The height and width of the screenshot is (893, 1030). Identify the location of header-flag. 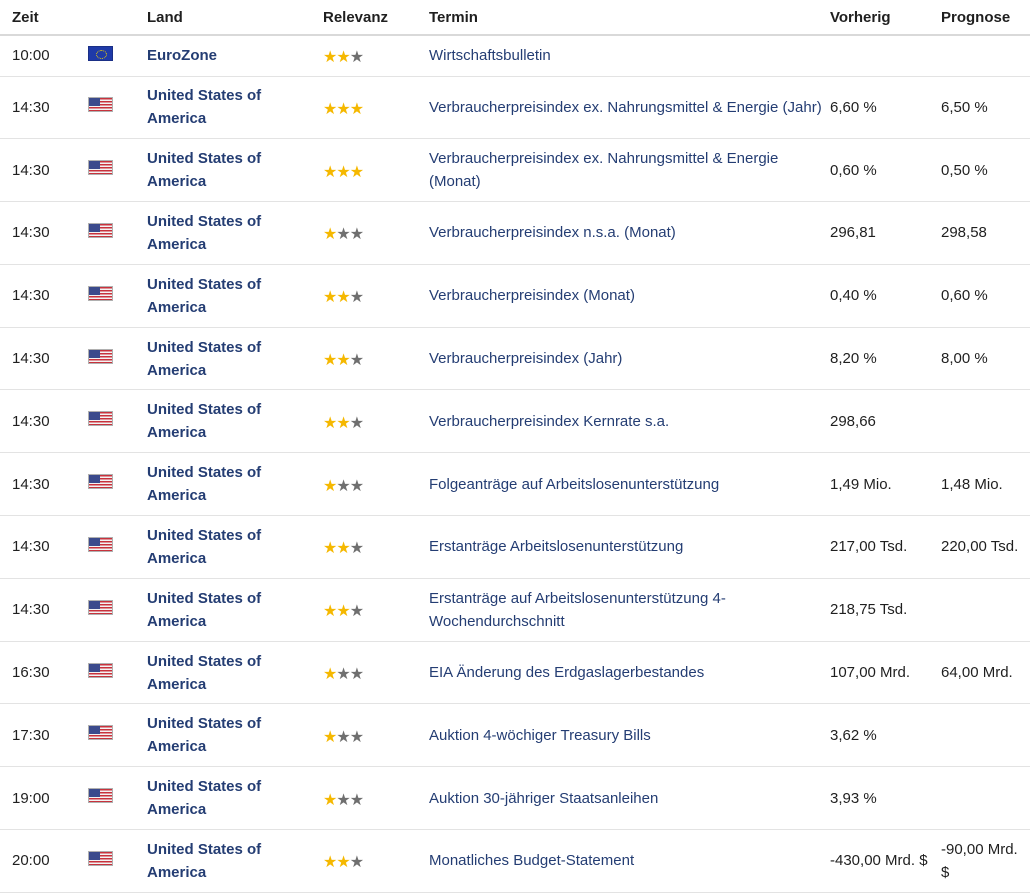
(110, 18).